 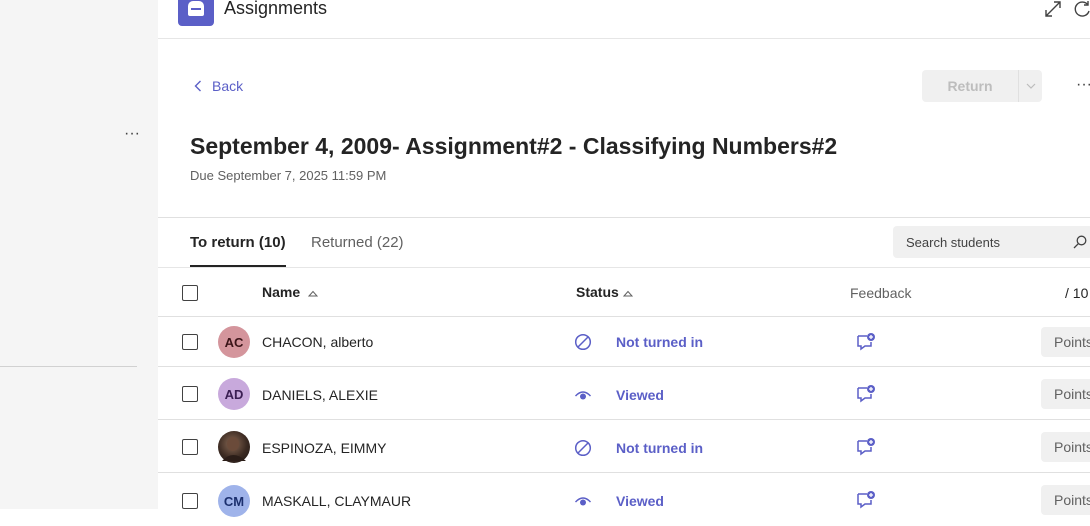 I want to click on assignments-app-icon, so click(x=196, y=13).